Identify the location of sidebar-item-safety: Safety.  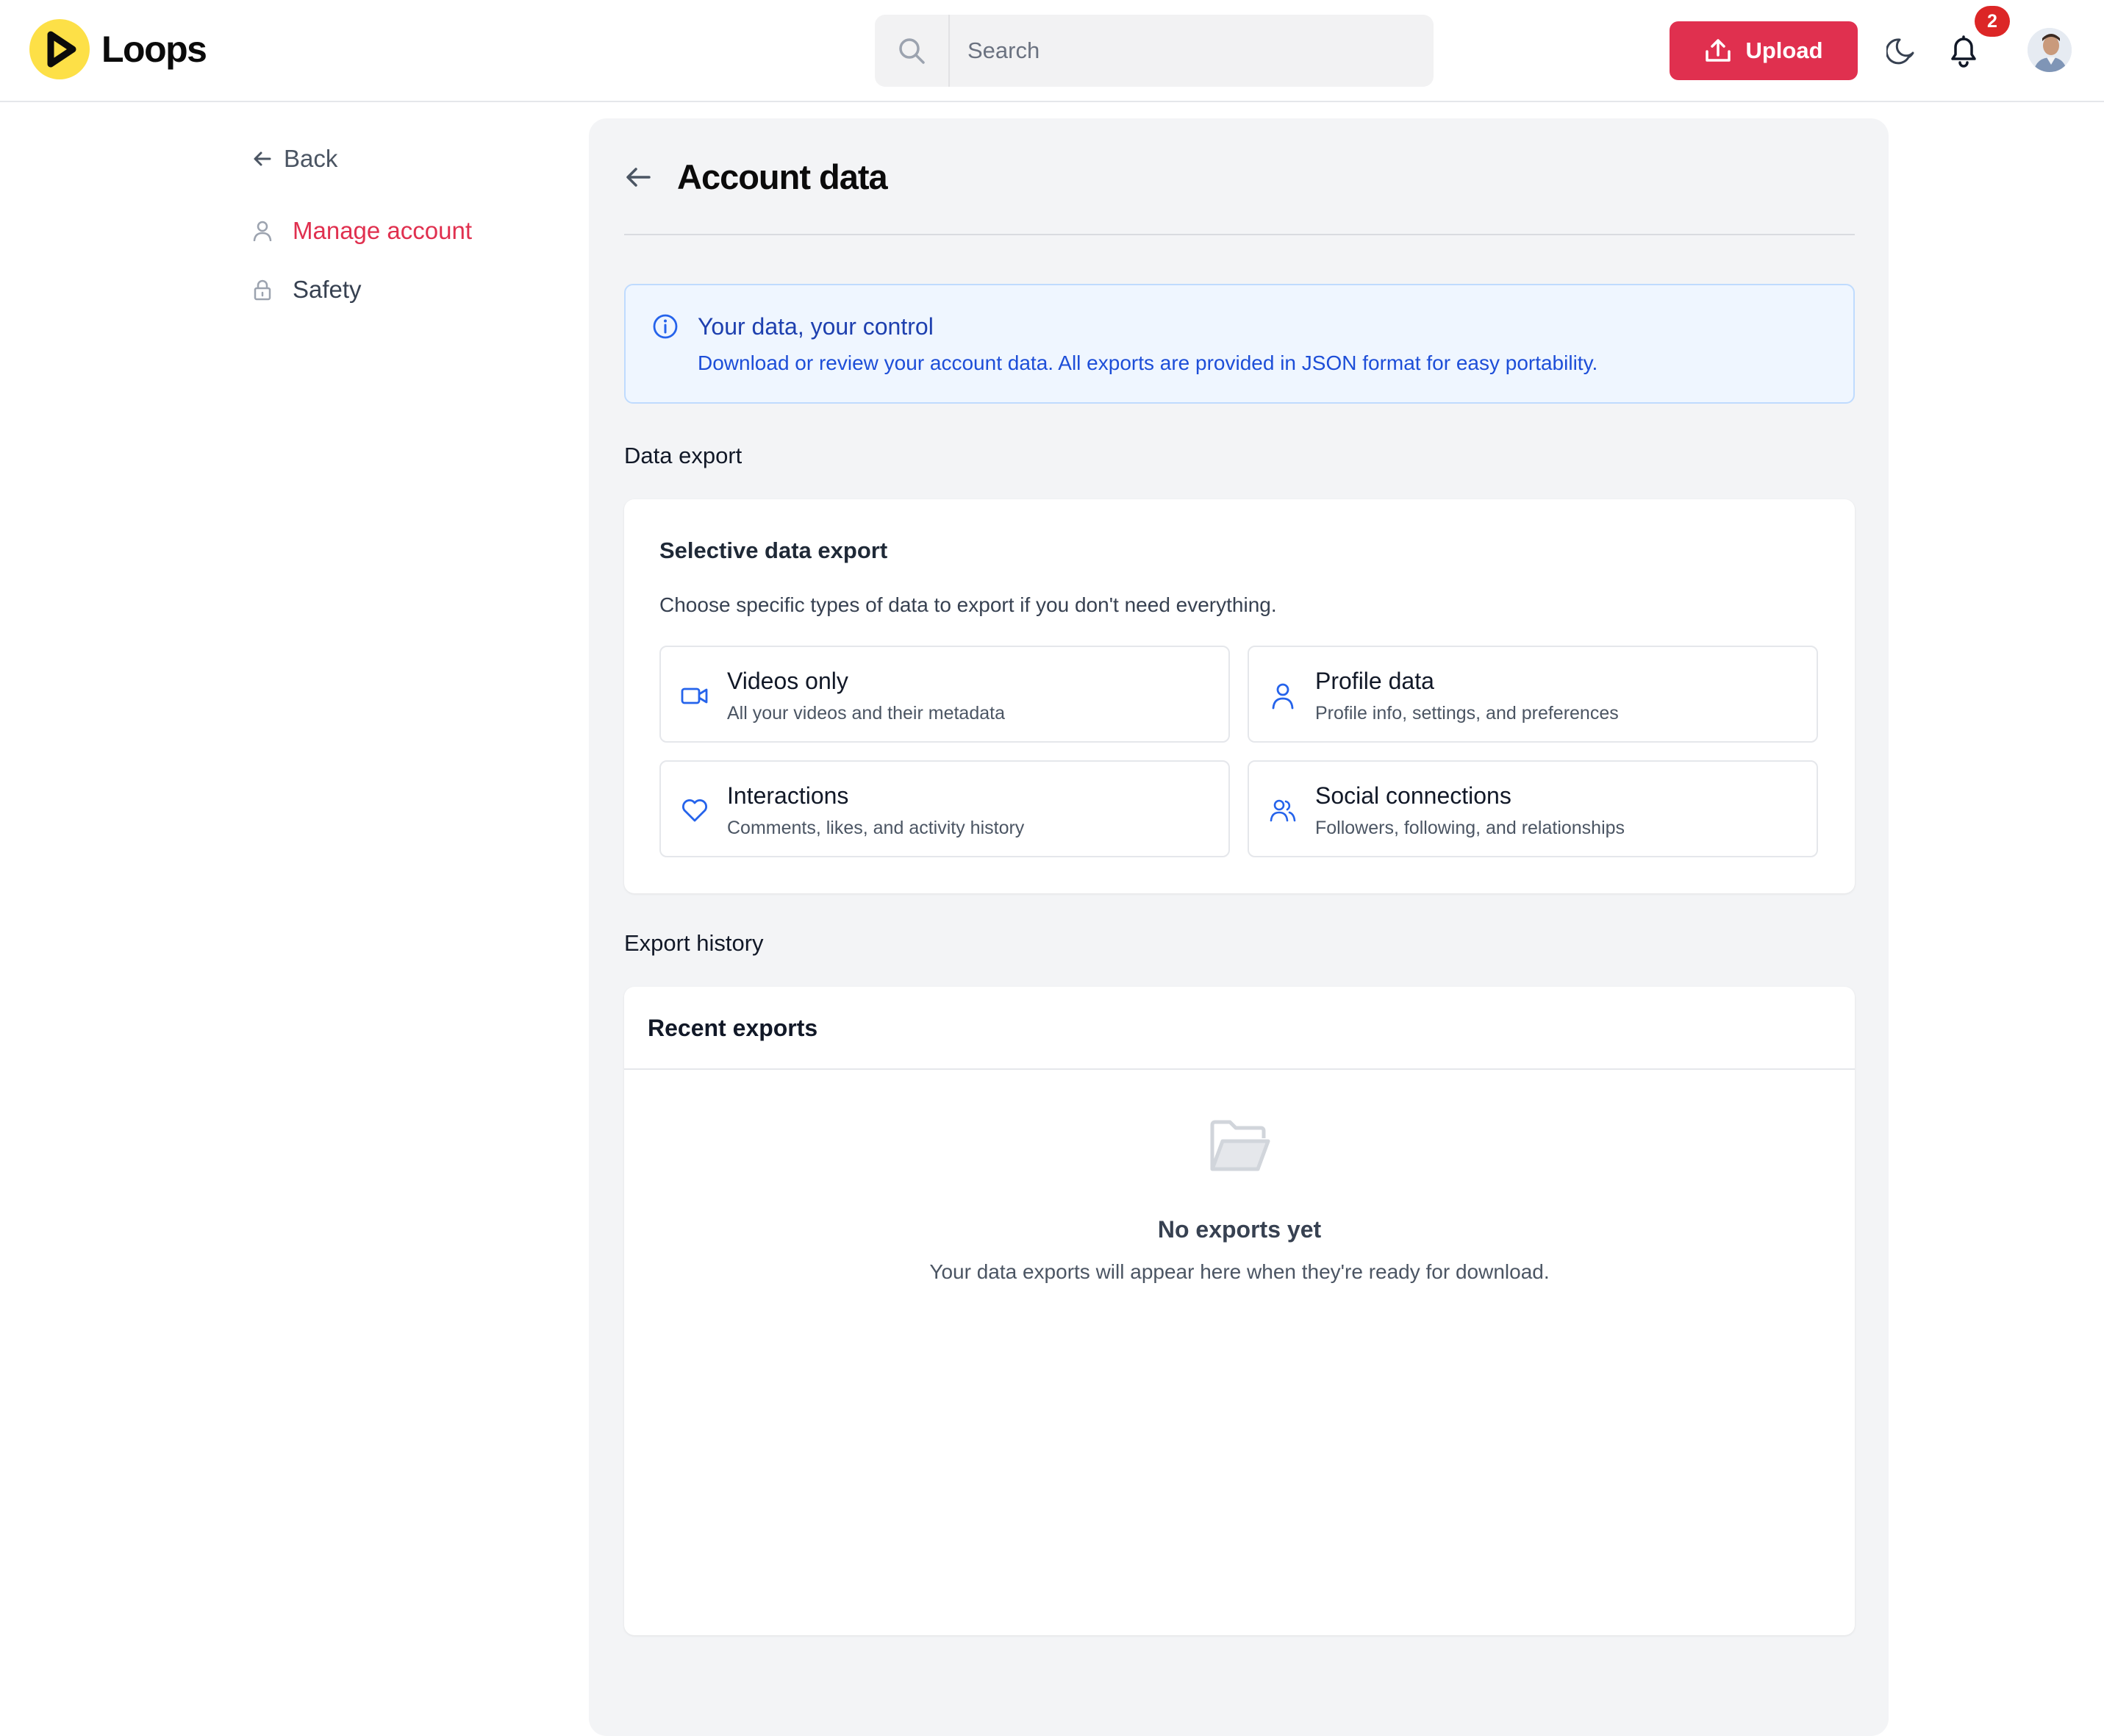
(407, 290).